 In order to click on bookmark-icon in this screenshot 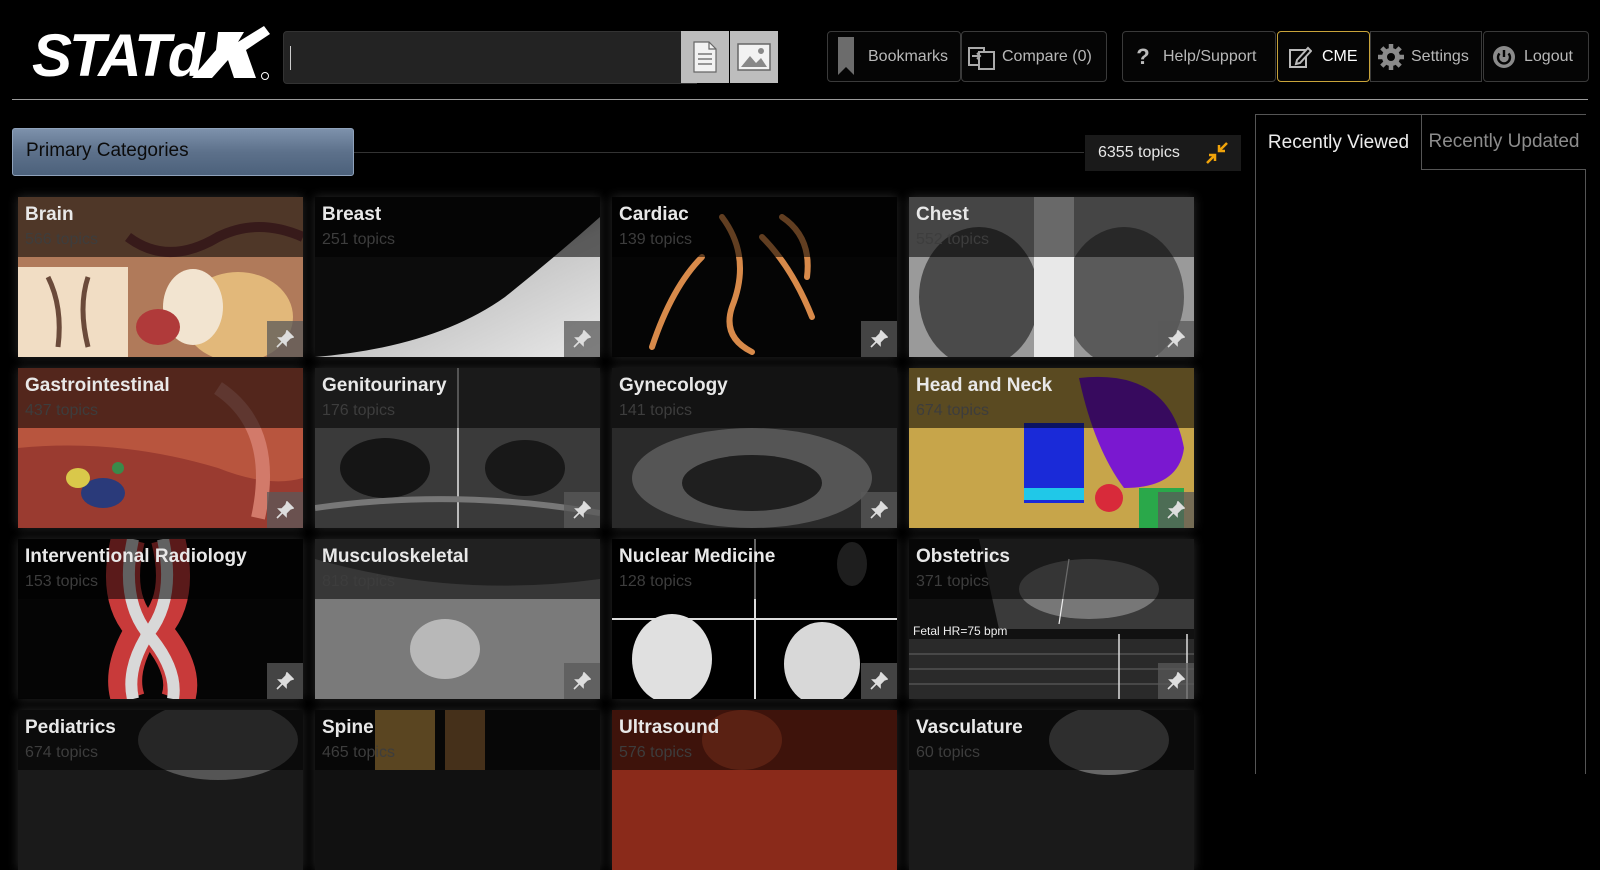, I will do `click(846, 56)`.